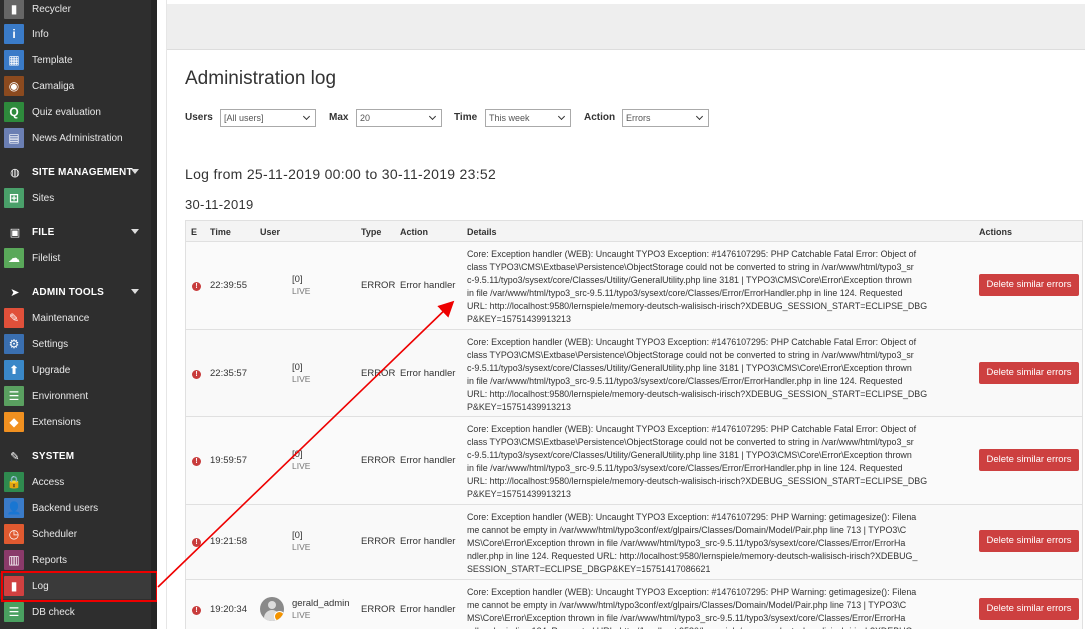  I want to click on sidebar-item-settings: ⚙ Settings, so click(75, 344).